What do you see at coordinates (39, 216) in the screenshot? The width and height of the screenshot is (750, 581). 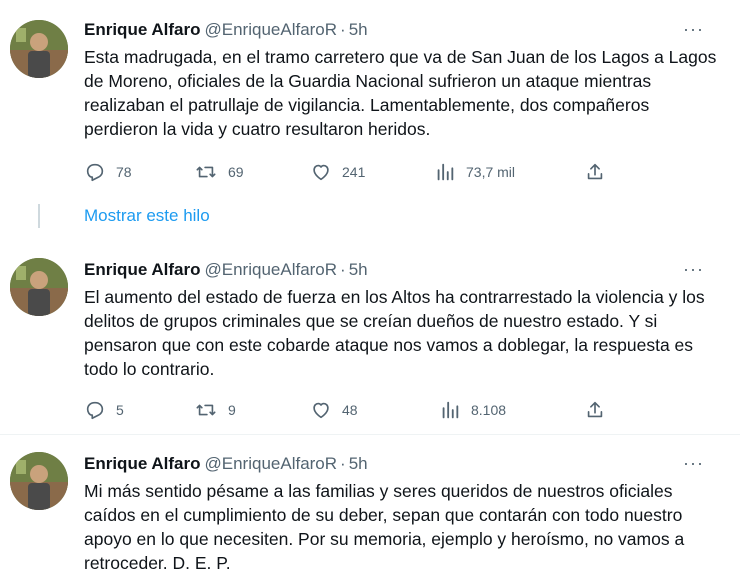 I see `thread-connector` at bounding box center [39, 216].